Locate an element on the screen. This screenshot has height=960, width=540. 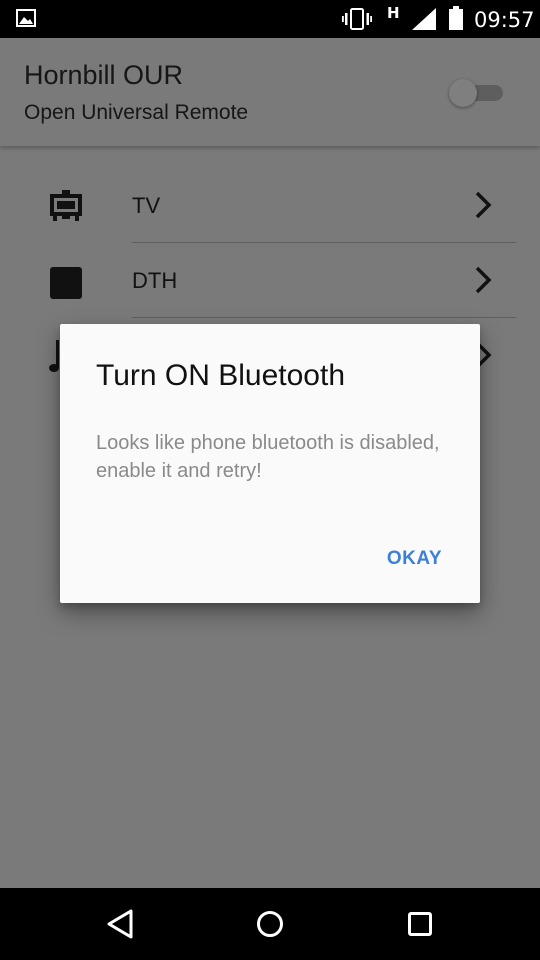
battery-icon is located at coordinates (456, 18).